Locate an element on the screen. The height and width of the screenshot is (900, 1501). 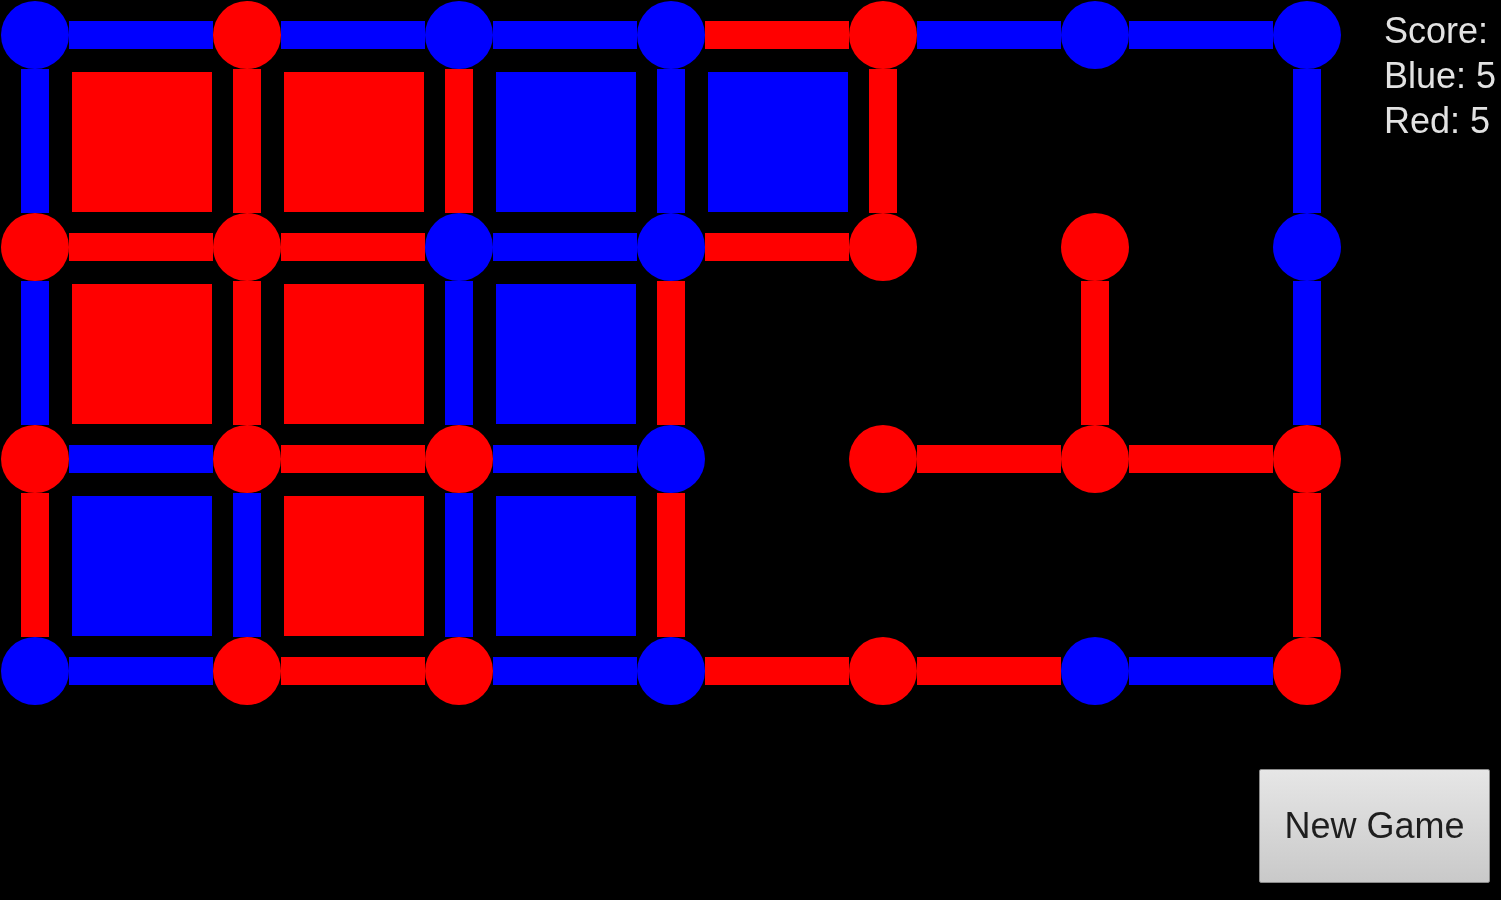
score-title: Score: is located at coordinates (1437, 31).